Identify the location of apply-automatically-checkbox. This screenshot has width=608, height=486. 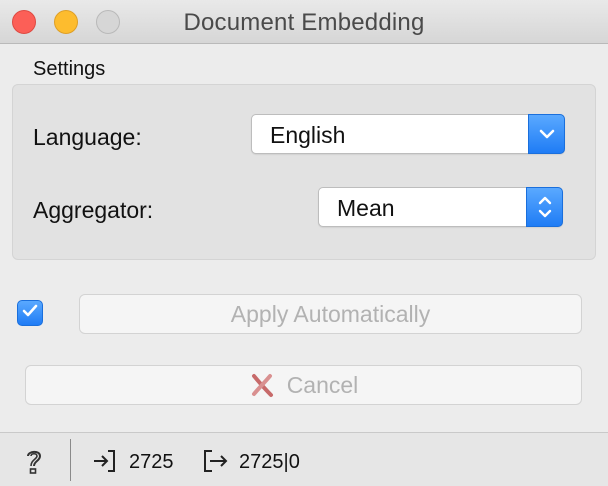
(30, 313).